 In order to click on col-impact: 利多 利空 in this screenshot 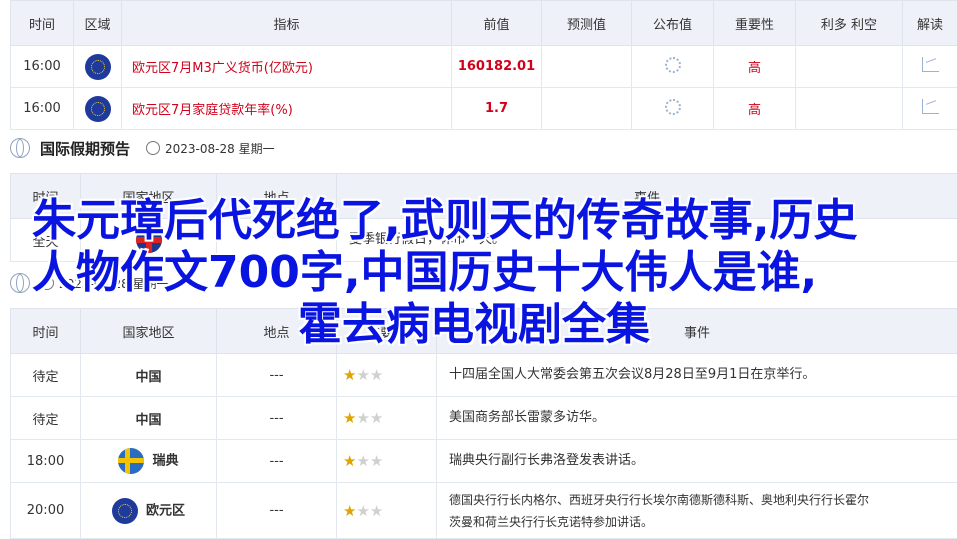, I will do `click(849, 23)`.